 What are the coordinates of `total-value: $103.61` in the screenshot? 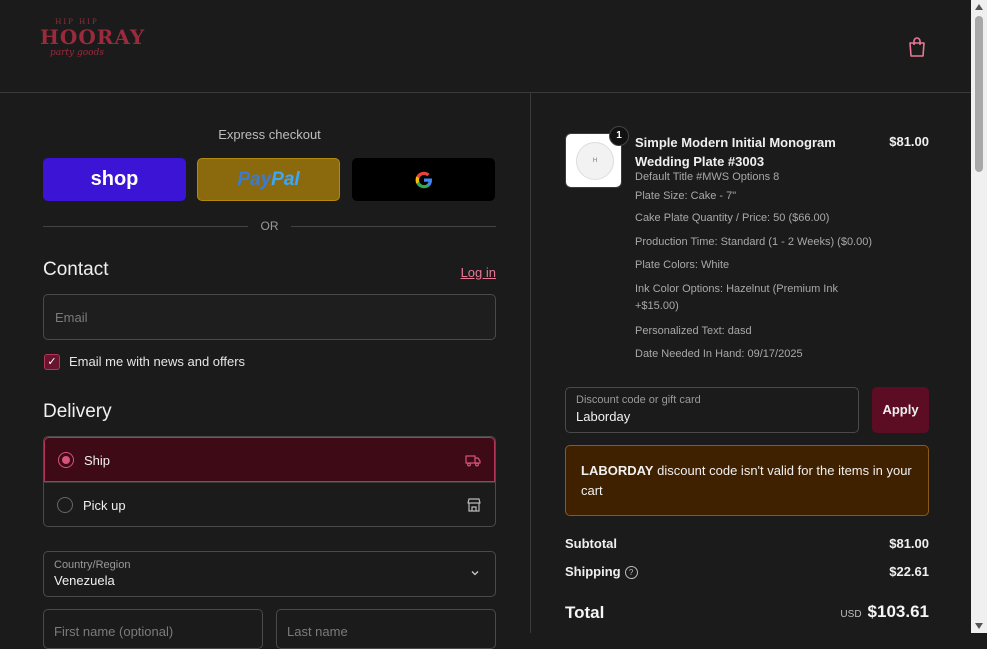 It's located at (898, 611).